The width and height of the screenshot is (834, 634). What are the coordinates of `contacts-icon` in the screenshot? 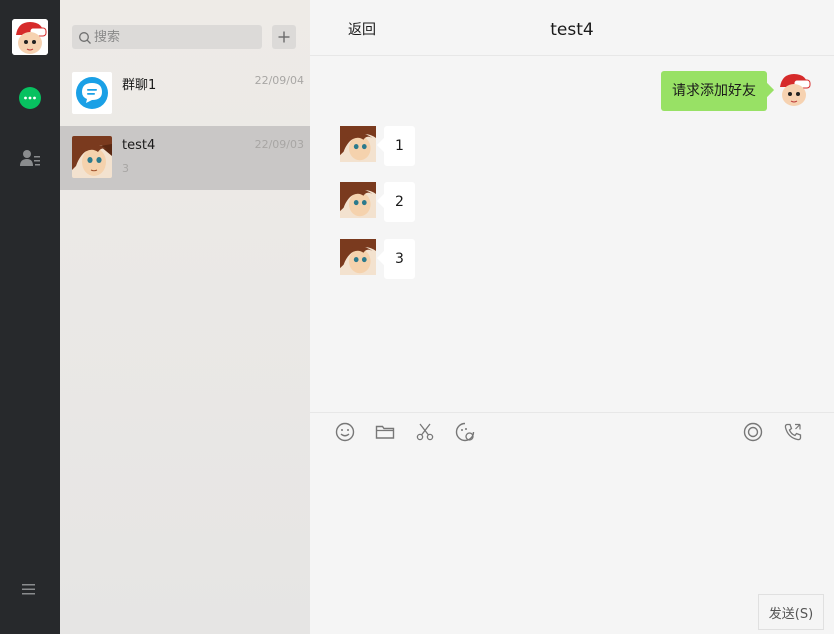 It's located at (30, 158).